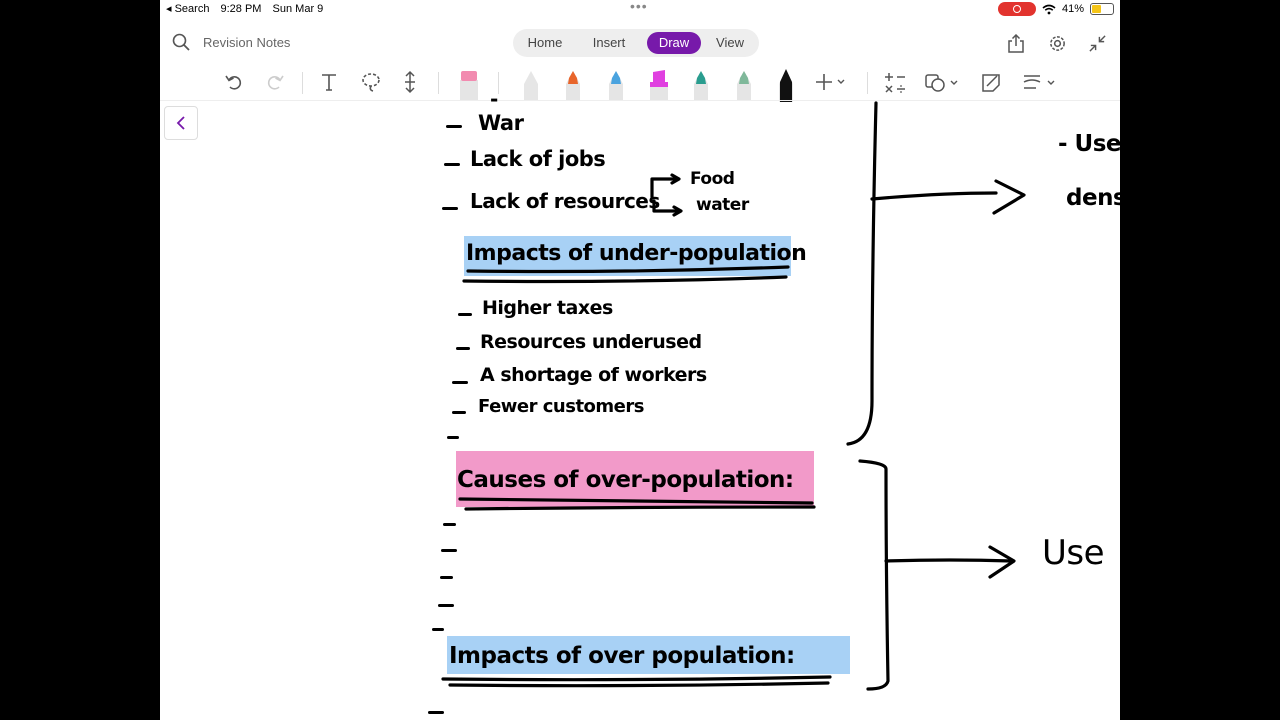 The height and width of the screenshot is (720, 1280). What do you see at coordinates (636, 43) in the screenshot?
I see `ribbon-tabs: Home Insert Draw View` at bounding box center [636, 43].